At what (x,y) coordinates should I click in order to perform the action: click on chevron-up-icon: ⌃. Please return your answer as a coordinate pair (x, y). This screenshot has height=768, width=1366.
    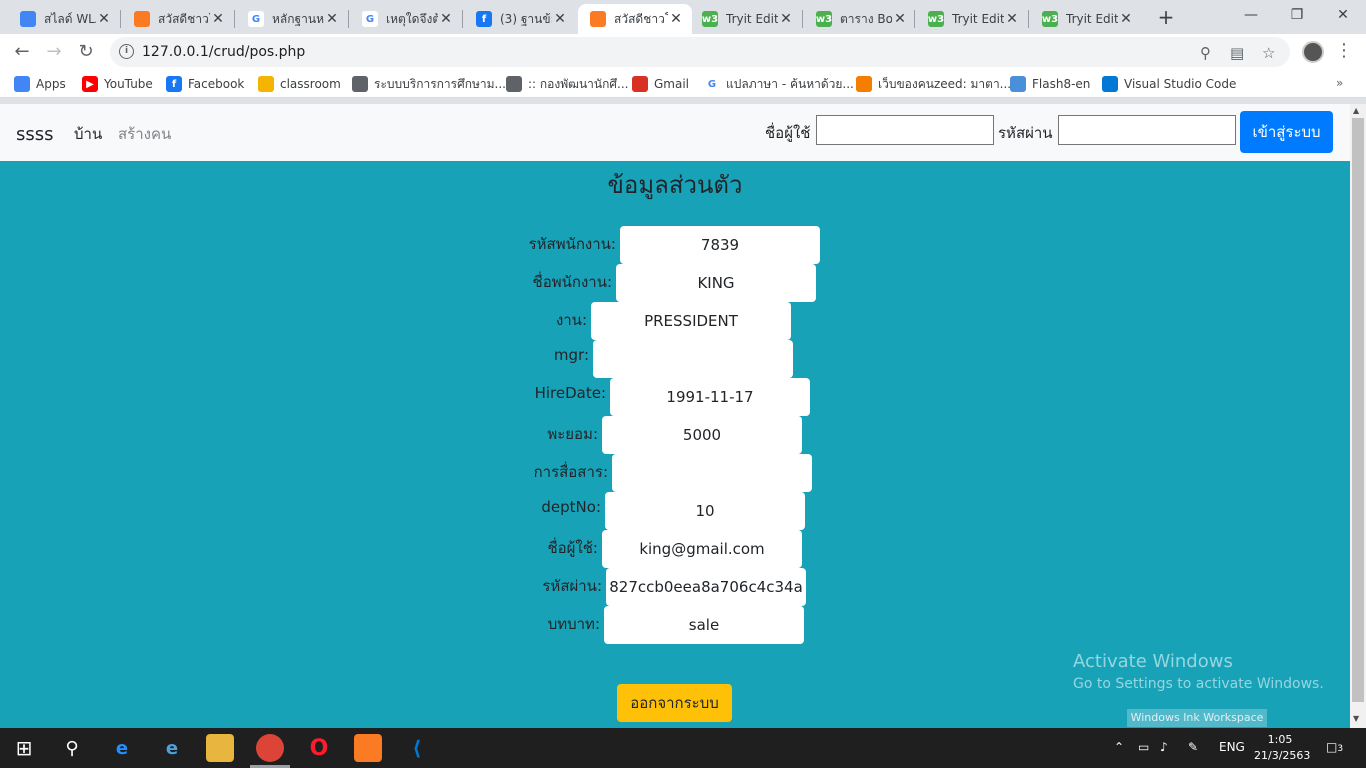
    Looking at the image, I should click on (1119, 747).